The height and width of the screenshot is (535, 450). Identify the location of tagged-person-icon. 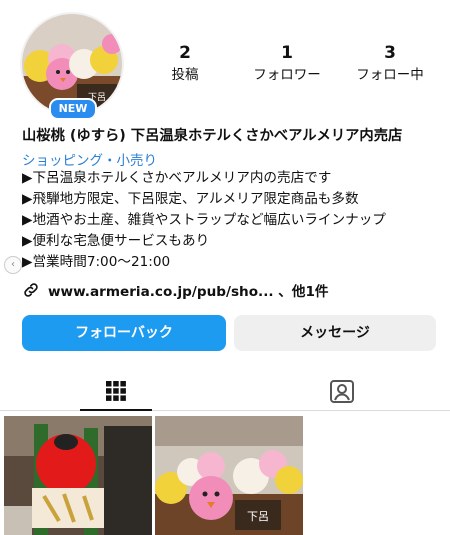
(342, 391).